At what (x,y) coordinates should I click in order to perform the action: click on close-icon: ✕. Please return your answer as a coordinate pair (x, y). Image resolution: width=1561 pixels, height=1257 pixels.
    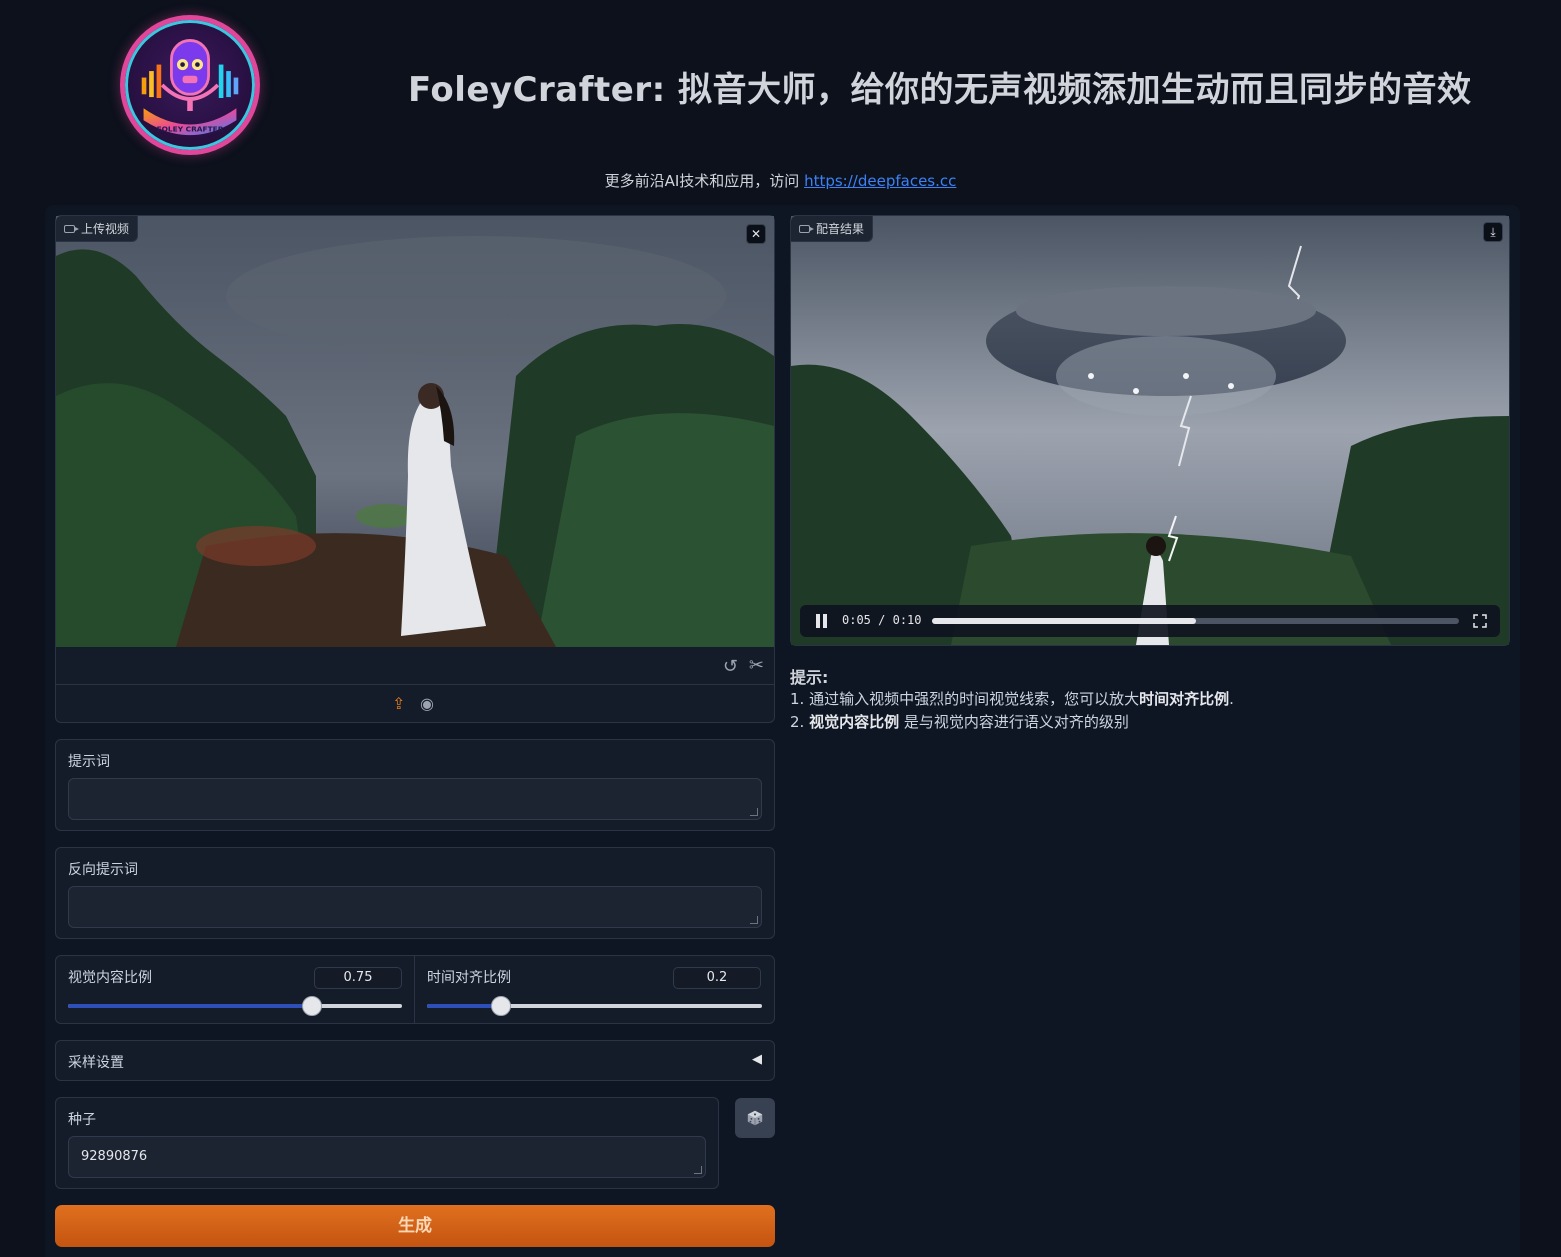
    Looking at the image, I should click on (756, 234).